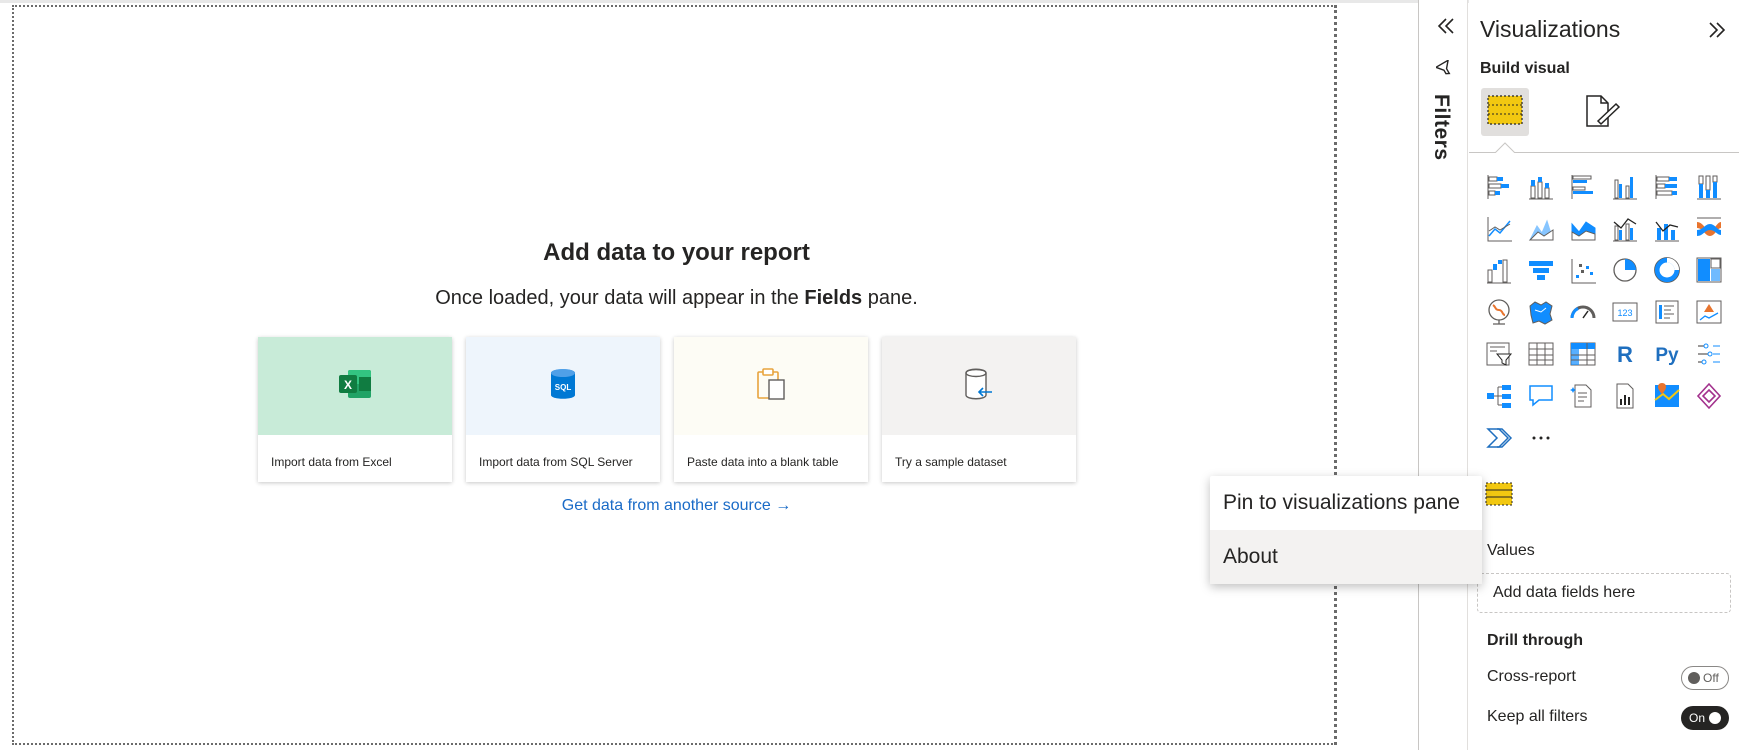 Image resolution: width=1739 pixels, height=750 pixels. I want to click on treemap-icon, so click(1709, 270).